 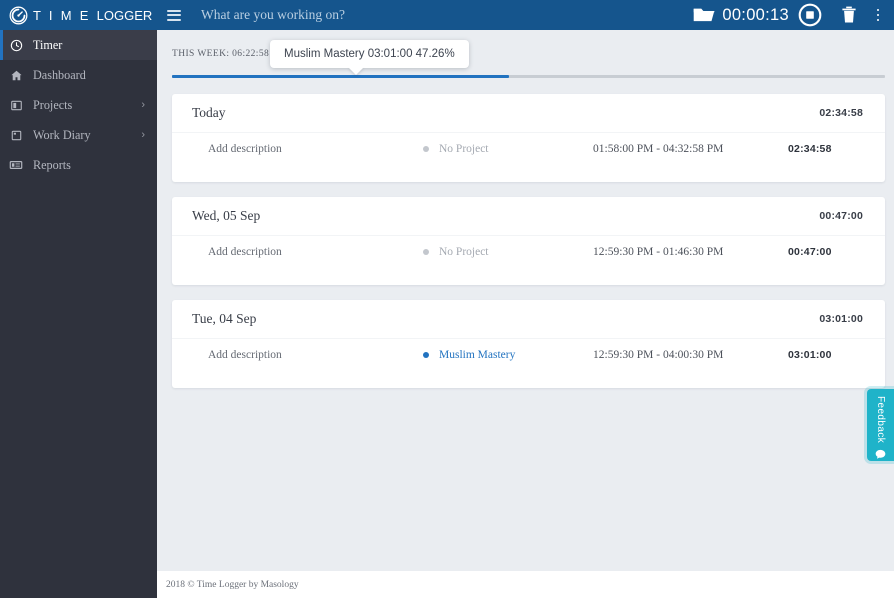 I want to click on book-icon, so click(x=16, y=105).